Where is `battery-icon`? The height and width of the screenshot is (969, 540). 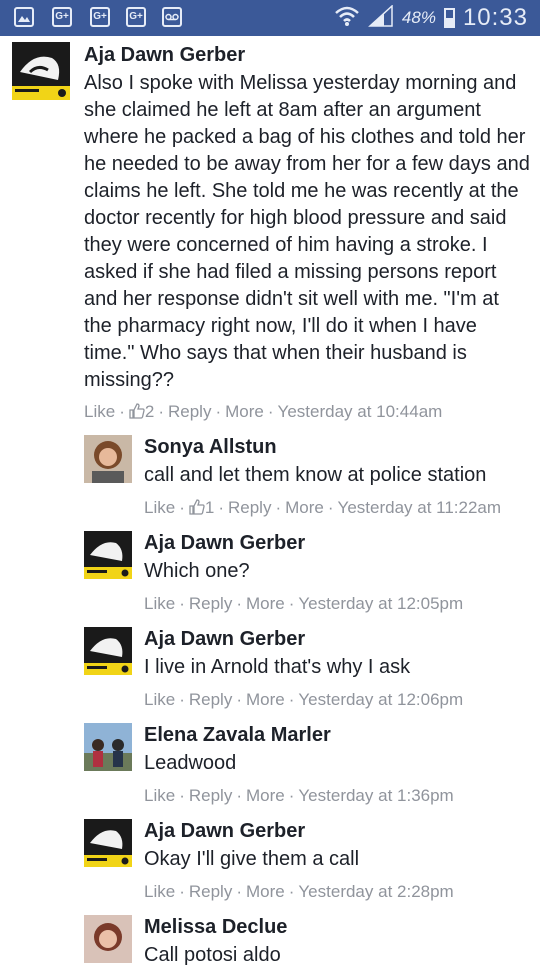 battery-icon is located at coordinates (449, 18).